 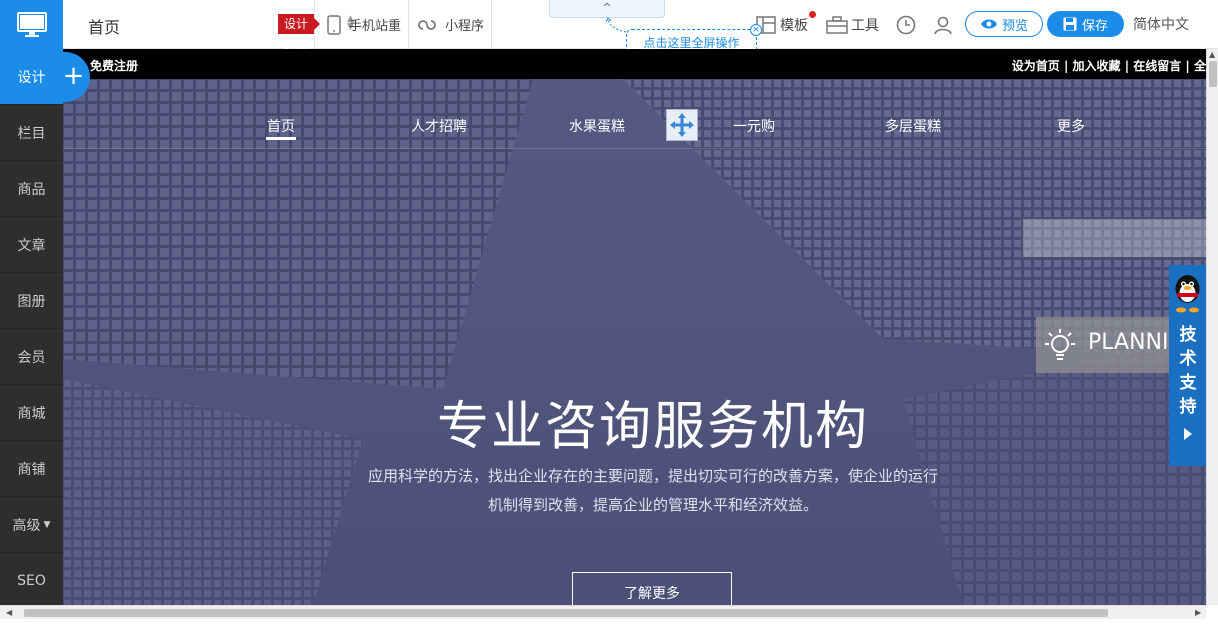 I want to click on nav-item-home: 首页, so click(x=281, y=126).